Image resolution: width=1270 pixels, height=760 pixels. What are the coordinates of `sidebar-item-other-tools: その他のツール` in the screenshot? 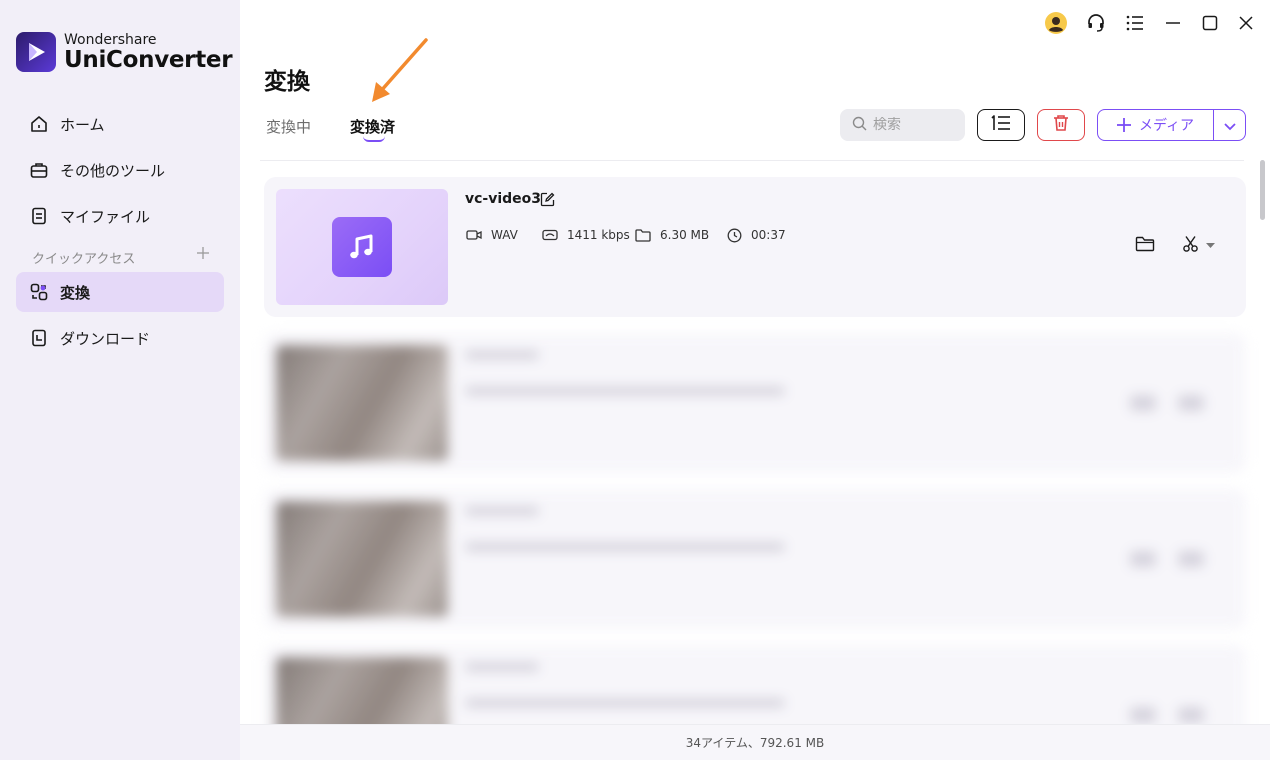 It's located at (120, 170).